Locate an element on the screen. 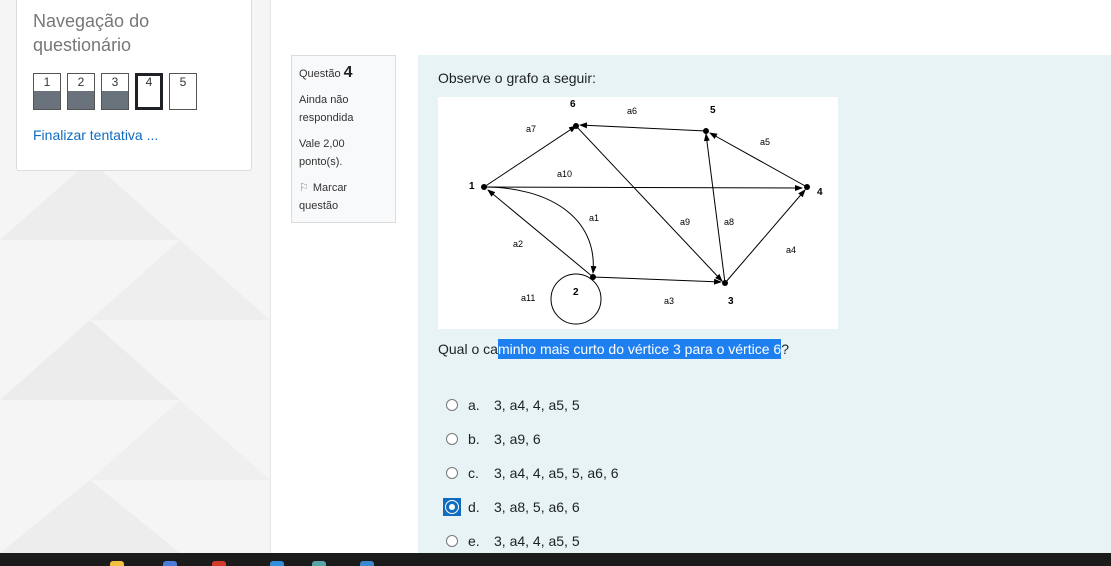  answer-text: 3, a9, 6 is located at coordinates (517, 439).